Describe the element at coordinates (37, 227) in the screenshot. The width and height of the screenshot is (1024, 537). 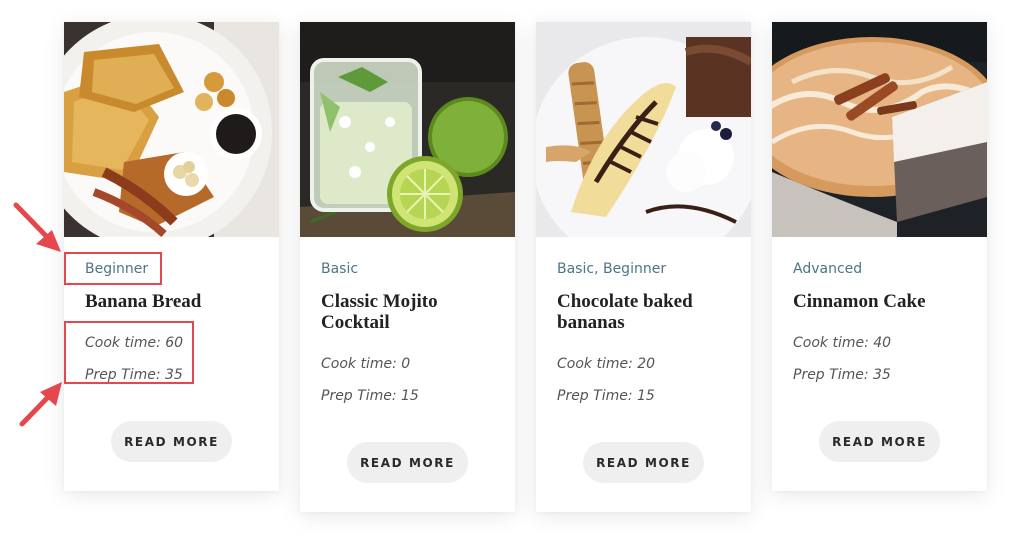
I see `arrow-down-right-icon` at that location.